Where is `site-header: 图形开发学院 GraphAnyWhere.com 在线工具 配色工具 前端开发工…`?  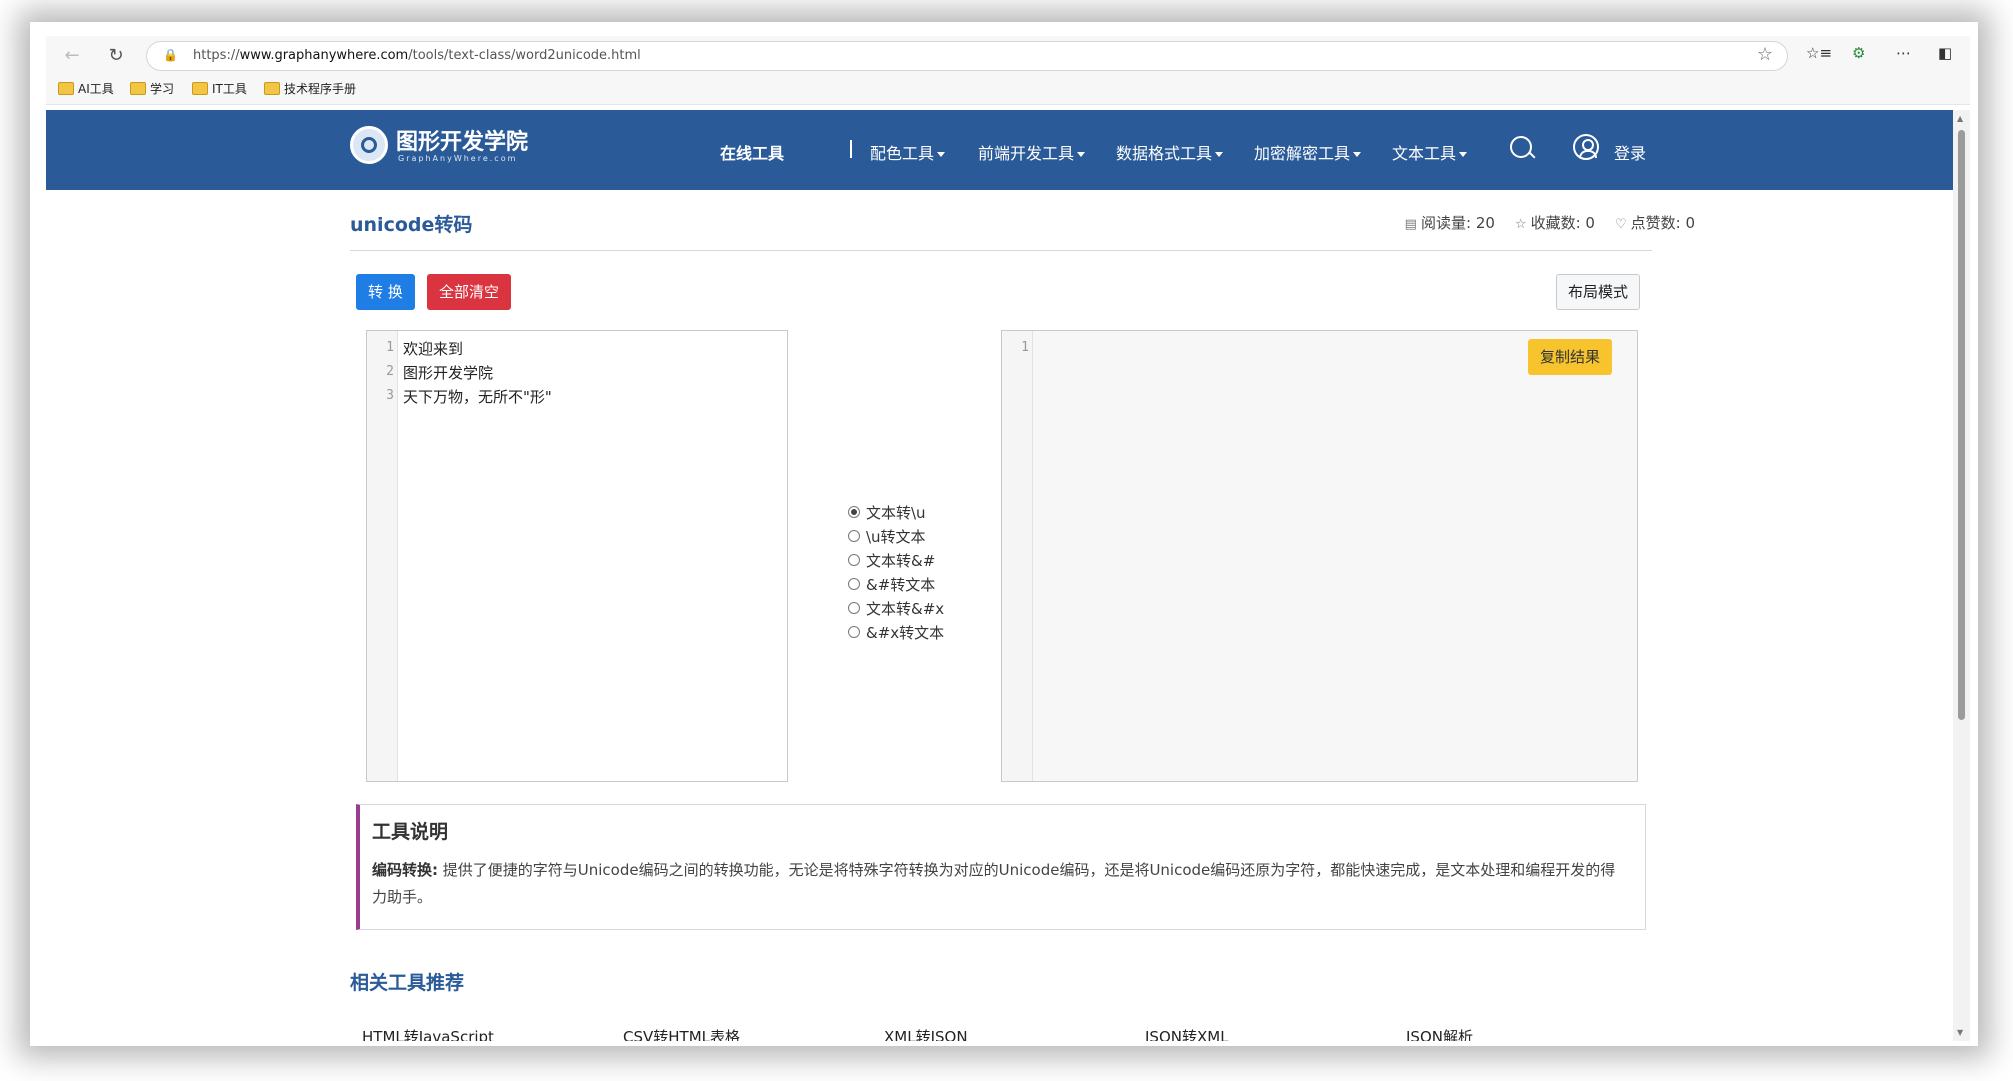 site-header: 图形开发学院 GraphAnyWhere.com 在线工具 配色工具 前端开发工… is located at coordinates (999, 150).